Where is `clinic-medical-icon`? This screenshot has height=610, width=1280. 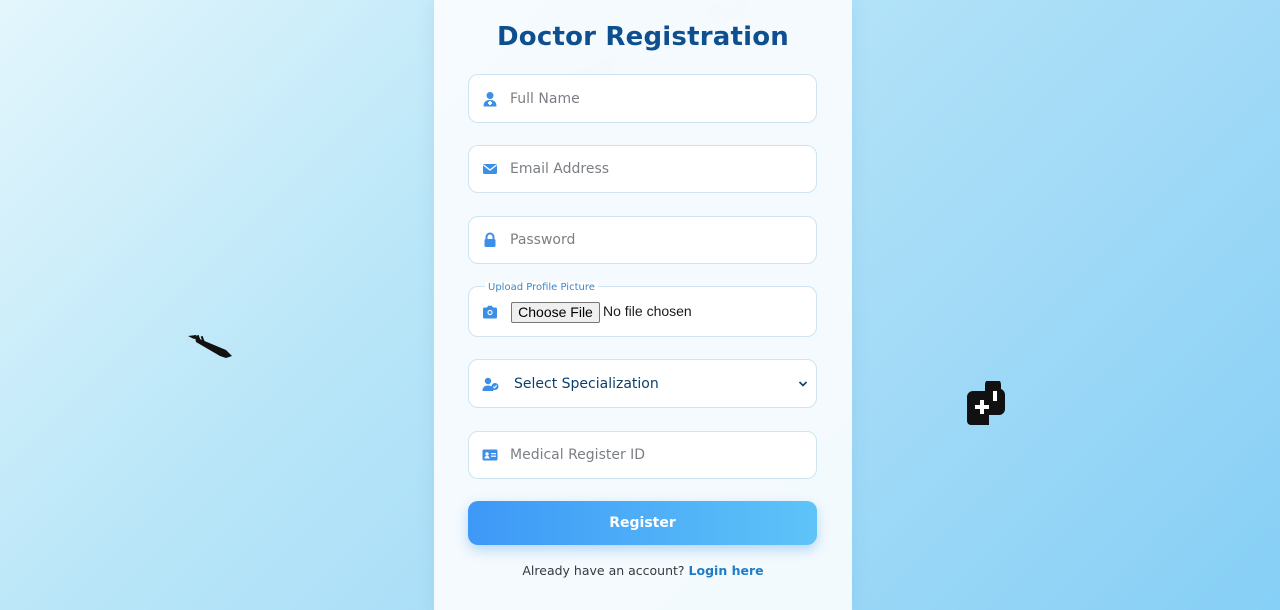 clinic-medical-icon is located at coordinates (986, 403).